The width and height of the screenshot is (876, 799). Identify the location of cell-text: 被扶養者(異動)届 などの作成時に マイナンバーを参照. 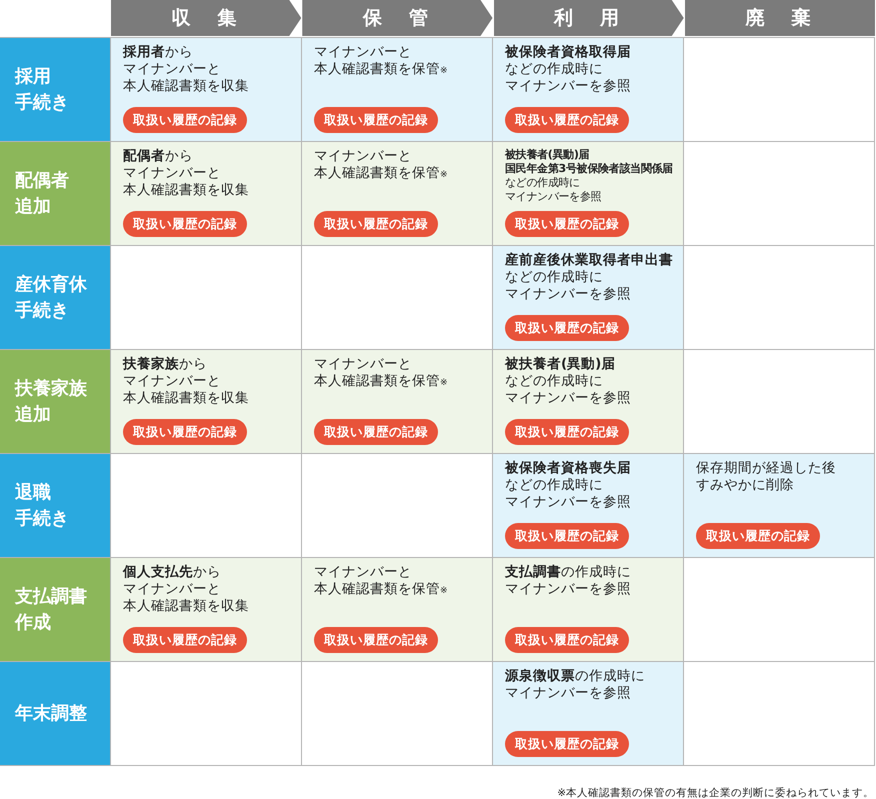
(568, 381).